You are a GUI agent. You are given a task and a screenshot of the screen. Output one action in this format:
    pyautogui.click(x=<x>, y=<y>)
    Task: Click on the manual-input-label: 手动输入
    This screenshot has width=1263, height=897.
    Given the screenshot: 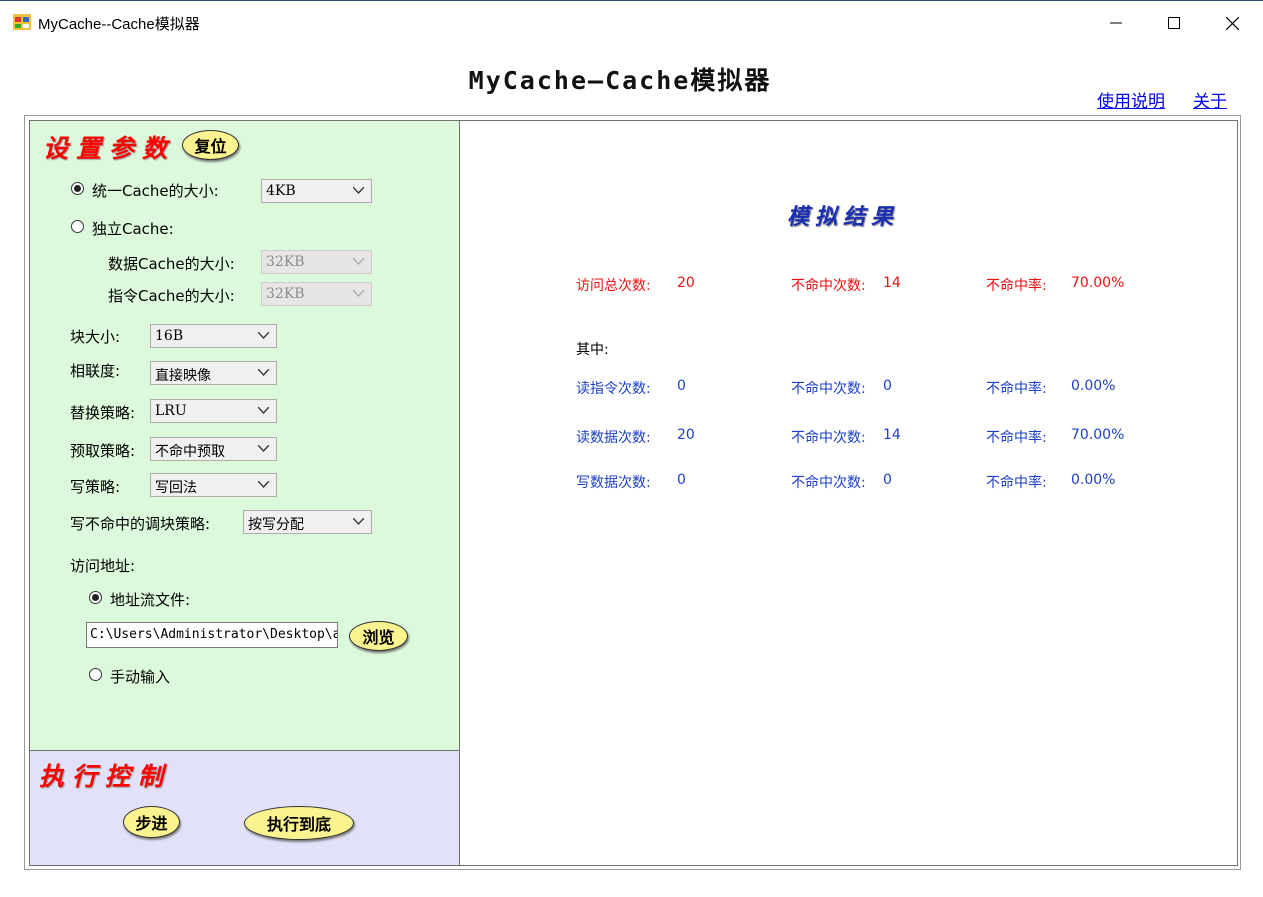 What is the action you would take?
    pyautogui.click(x=140, y=677)
    